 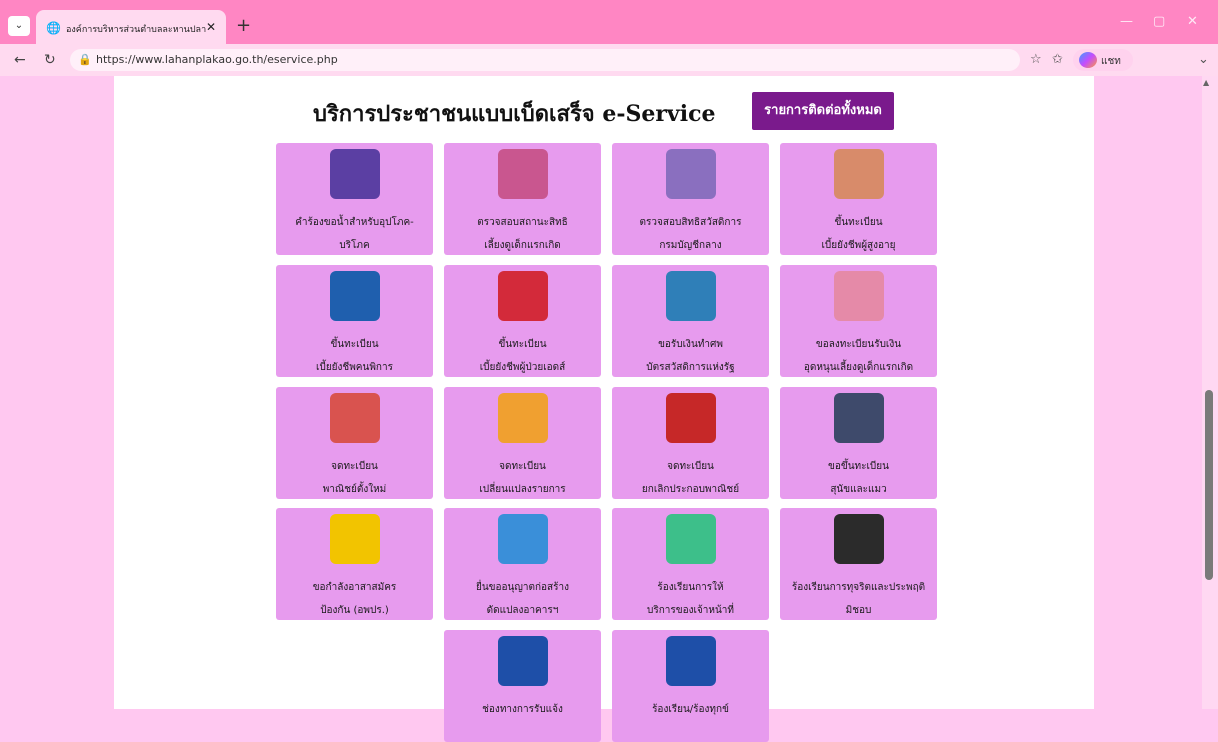 What do you see at coordinates (690, 367) in the screenshot?
I see `service-label: บัตรสวัสดิการแห่งรัฐ` at bounding box center [690, 367].